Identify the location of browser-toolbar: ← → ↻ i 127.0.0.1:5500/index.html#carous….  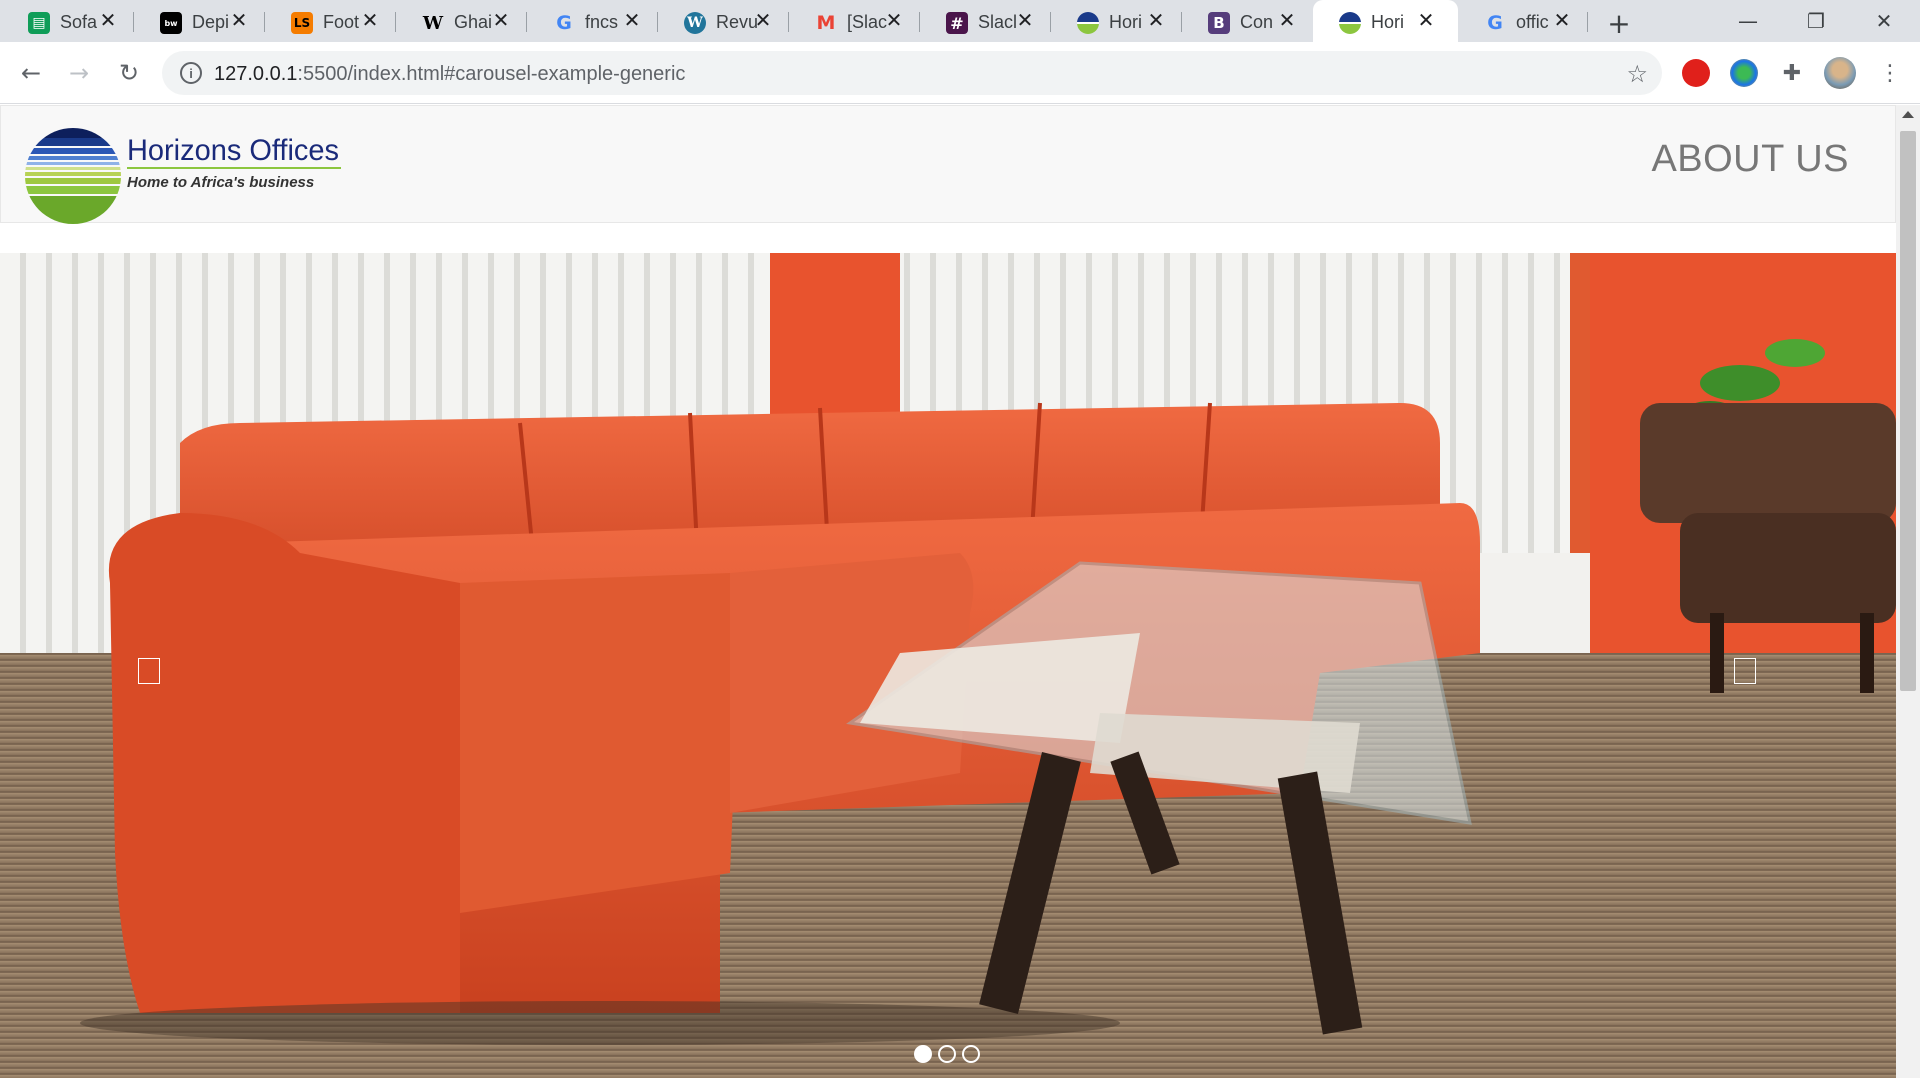
(960, 73).